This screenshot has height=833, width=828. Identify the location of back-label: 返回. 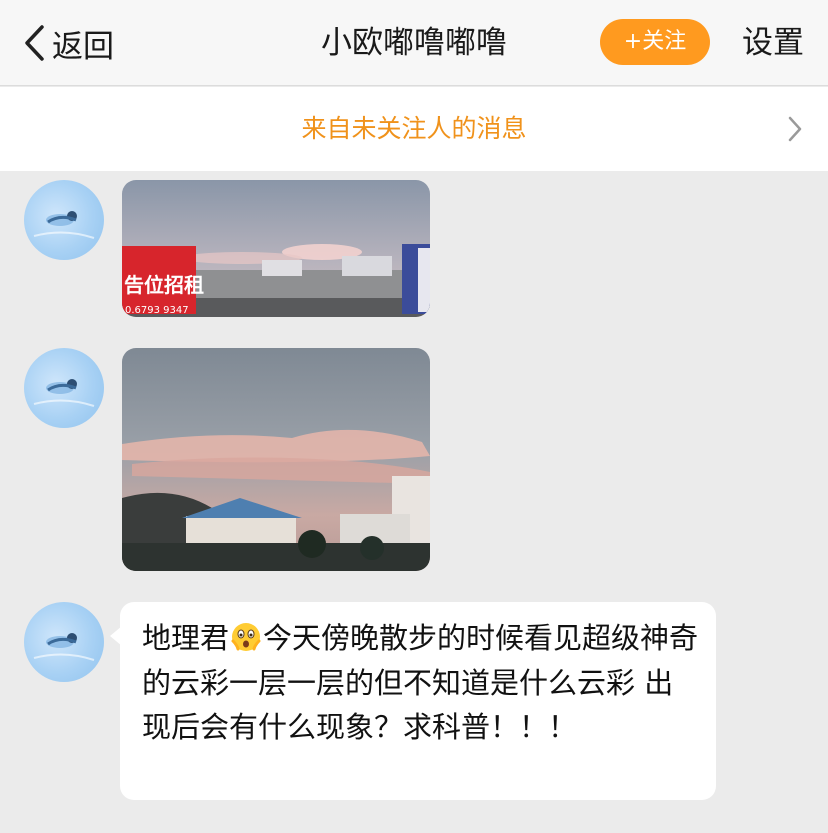
(83, 46).